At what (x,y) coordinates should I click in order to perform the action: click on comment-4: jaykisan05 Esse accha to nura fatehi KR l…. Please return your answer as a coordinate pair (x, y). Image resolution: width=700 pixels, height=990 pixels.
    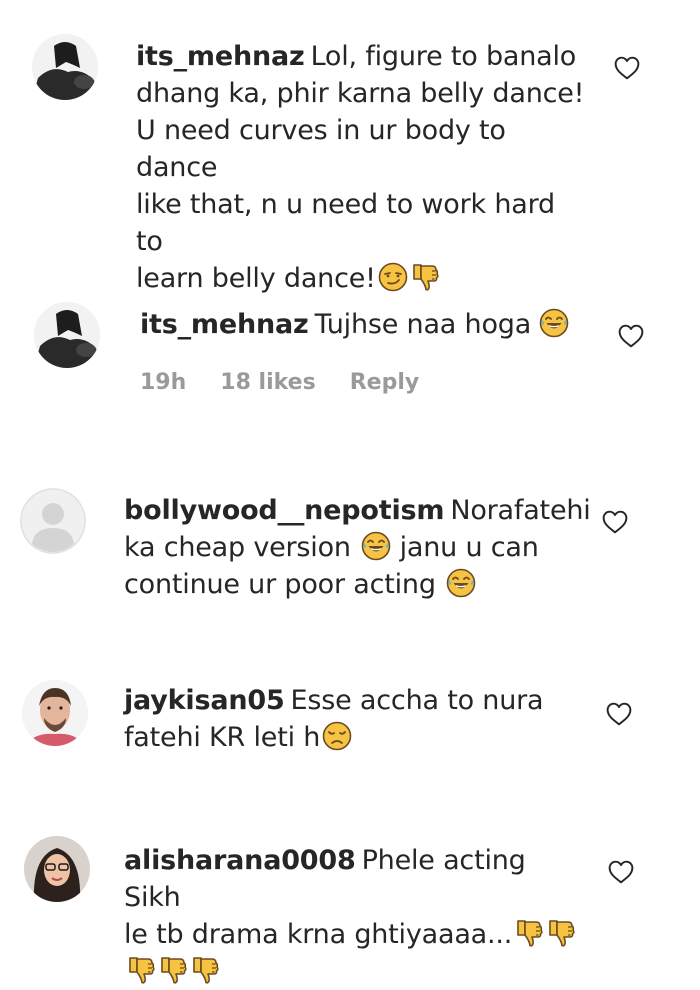
    Looking at the image, I should click on (350, 735).